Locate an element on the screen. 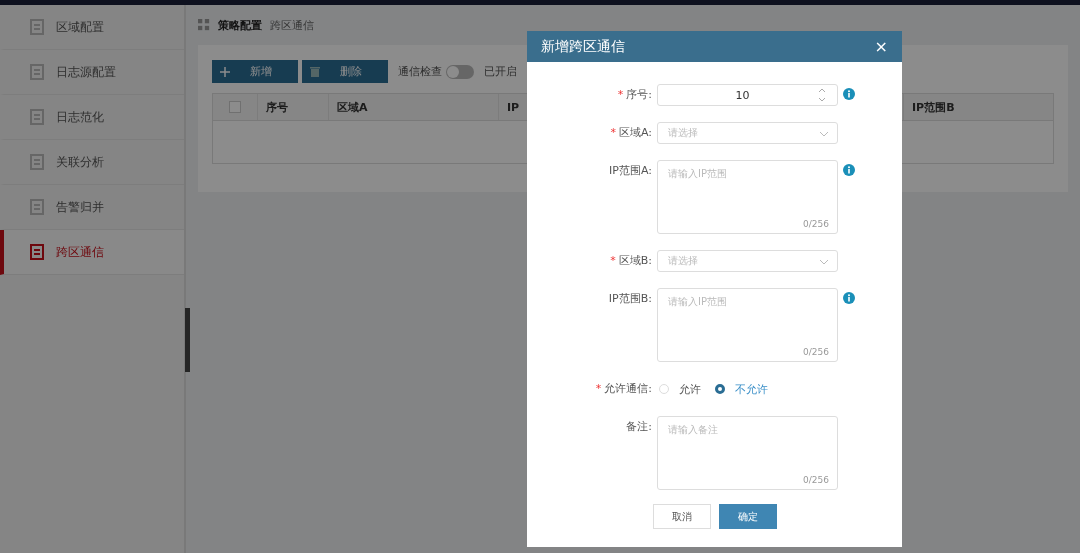  sidebar-item: 区域配置 is located at coordinates (92, 27).